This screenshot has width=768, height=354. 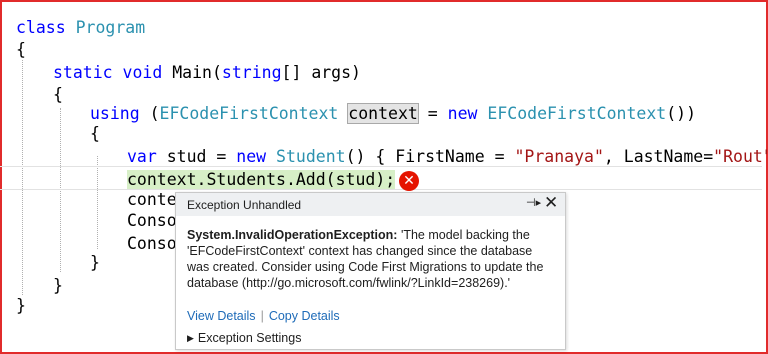 What do you see at coordinates (115, 113) in the screenshot?
I see `keyword: using` at bounding box center [115, 113].